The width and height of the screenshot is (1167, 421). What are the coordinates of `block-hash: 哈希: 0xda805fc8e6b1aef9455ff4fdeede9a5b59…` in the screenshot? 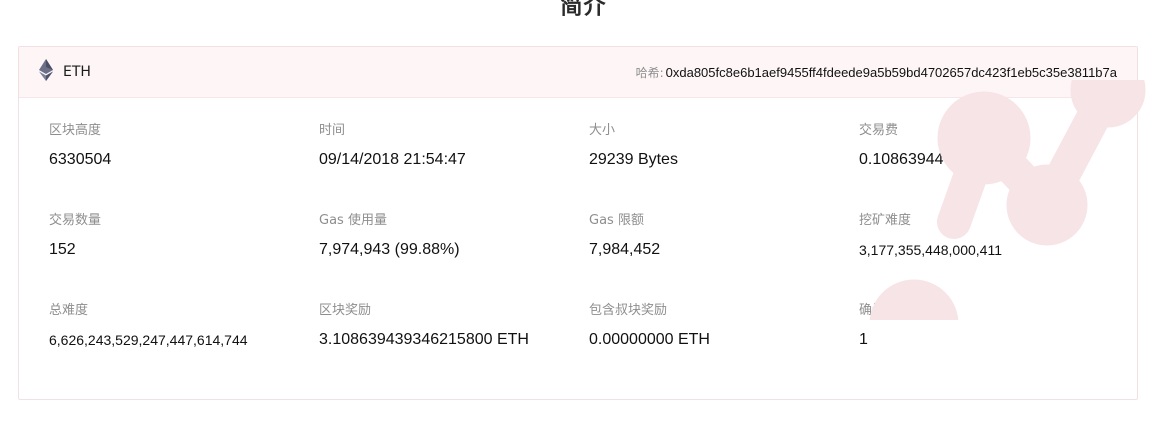 It's located at (876, 72).